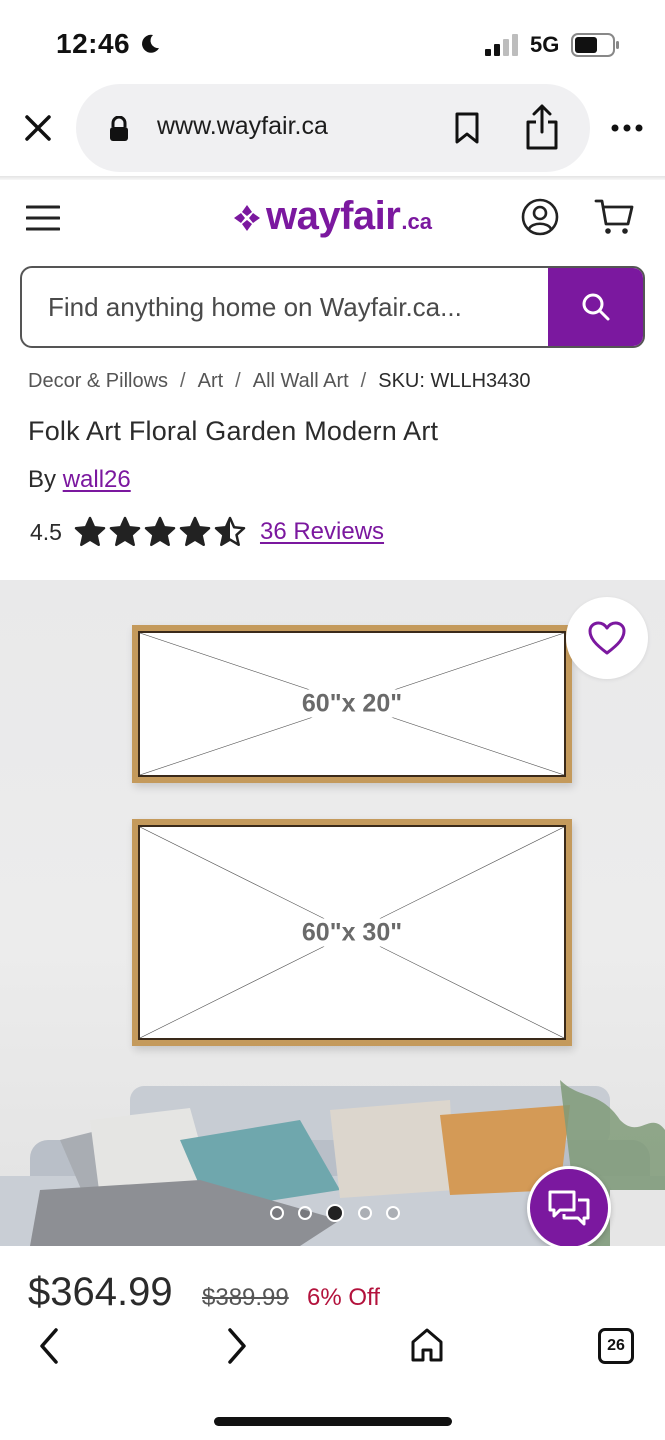 The image size is (665, 1440). Describe the element at coordinates (416, 221) in the screenshot. I see `logo-tld: .ca` at that location.